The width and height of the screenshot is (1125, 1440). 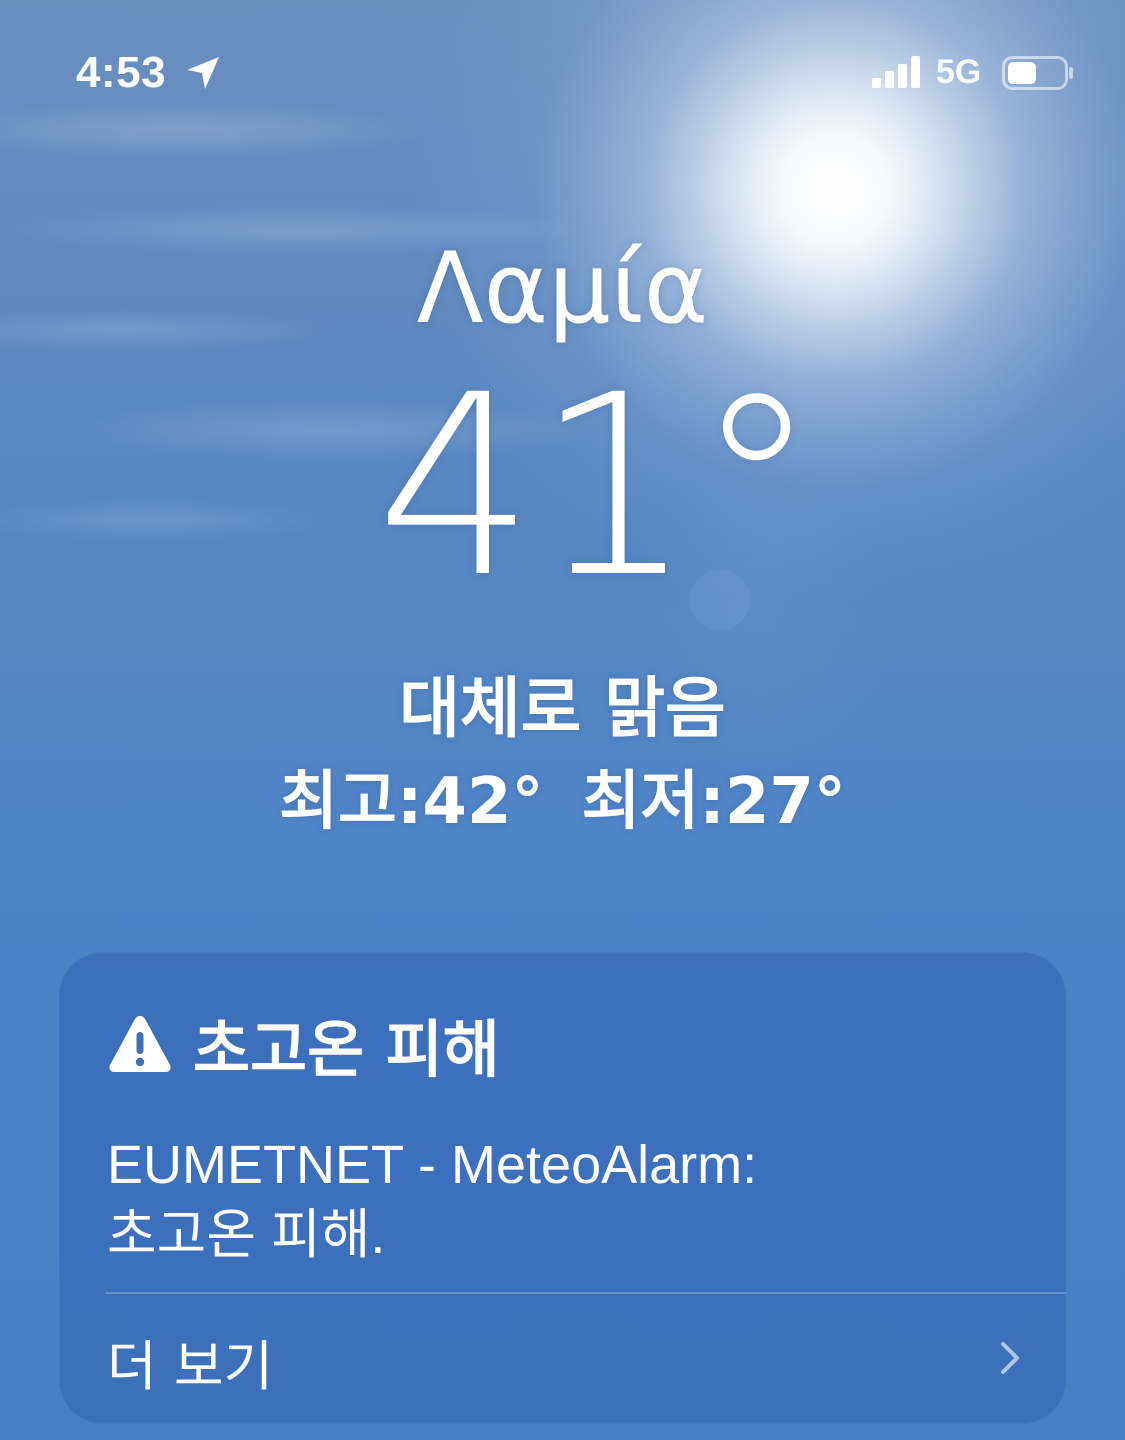 What do you see at coordinates (203, 73) in the screenshot?
I see `location-arrow-icon` at bounding box center [203, 73].